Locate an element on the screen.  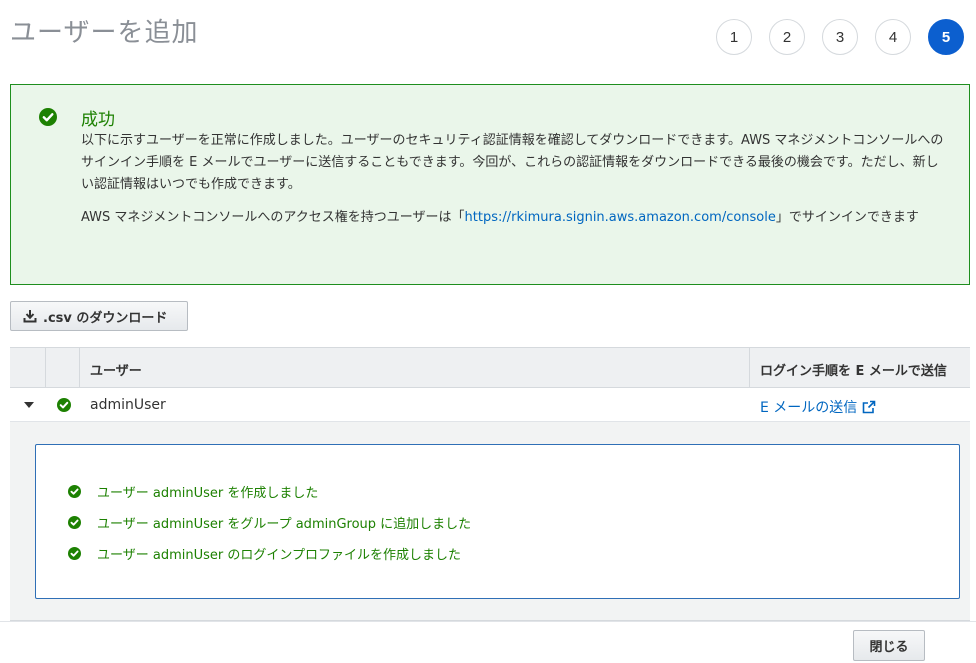
download-csv-button: .csv のダウンロード is located at coordinates (99, 316).